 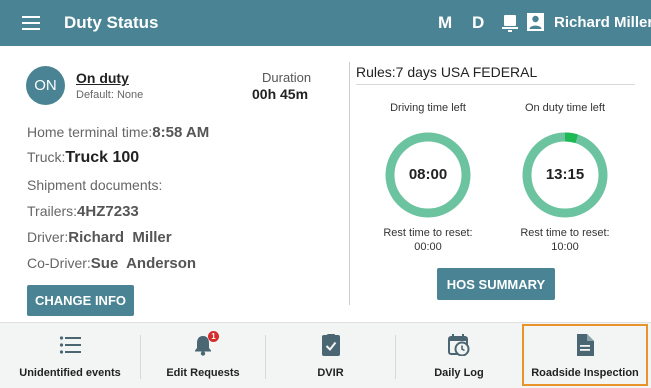 What do you see at coordinates (102, 78) in the screenshot?
I see `duty-status-link: On duty` at bounding box center [102, 78].